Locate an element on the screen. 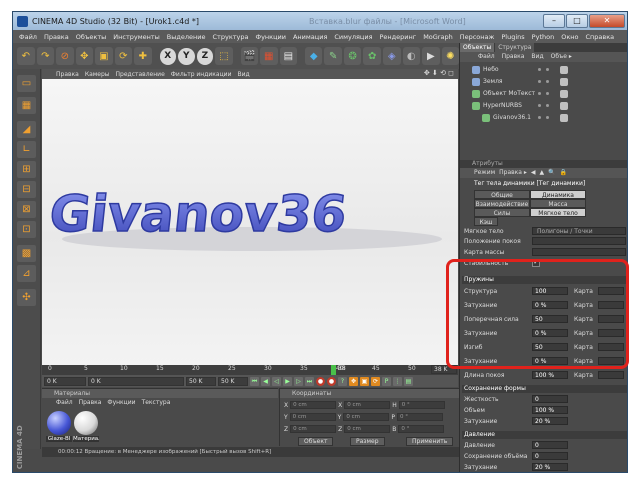 The width and height of the screenshot is (640, 483). menu-item: Симуляция is located at coordinates (353, 37).